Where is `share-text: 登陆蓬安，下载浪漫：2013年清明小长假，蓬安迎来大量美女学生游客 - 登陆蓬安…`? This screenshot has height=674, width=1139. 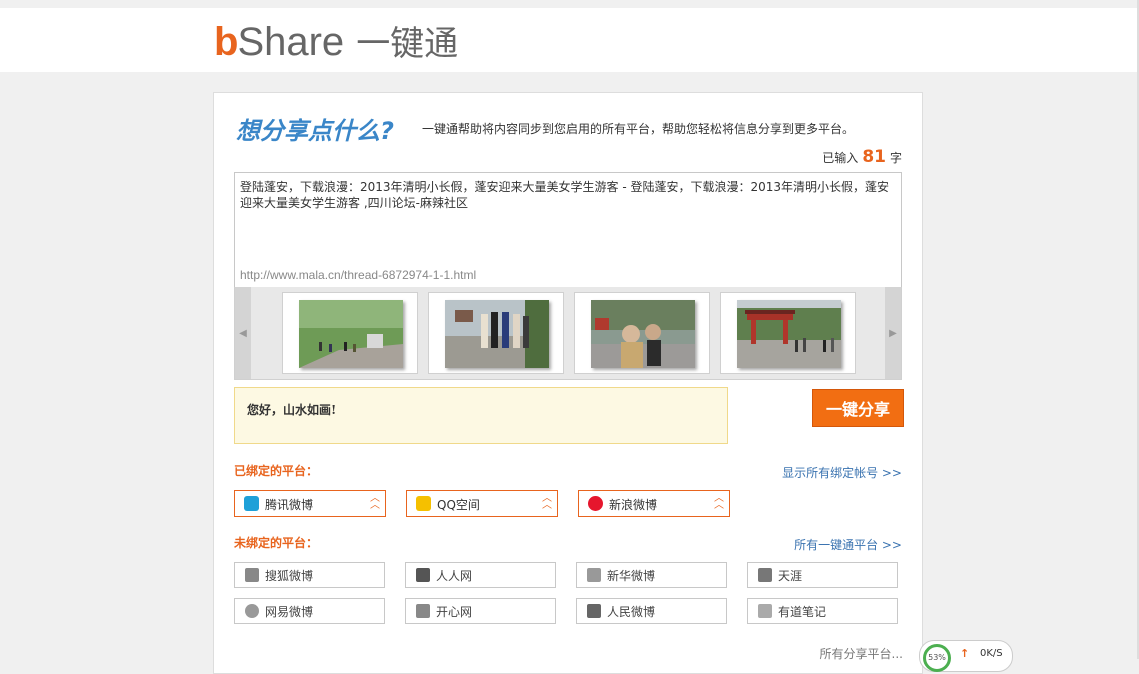
share-text: 登陆蓬安，下载浪漫：2013年清明小长假，蓬安迎来大量美女学生游客 - 登陆蓬安… is located at coordinates (568, 195).